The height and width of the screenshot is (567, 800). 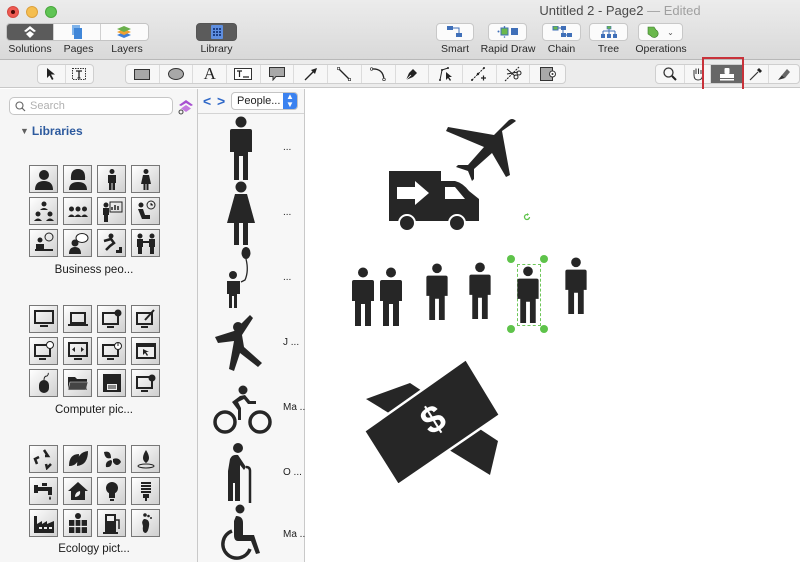 I want to click on eyedropper-tool, so click(x=756, y=74).